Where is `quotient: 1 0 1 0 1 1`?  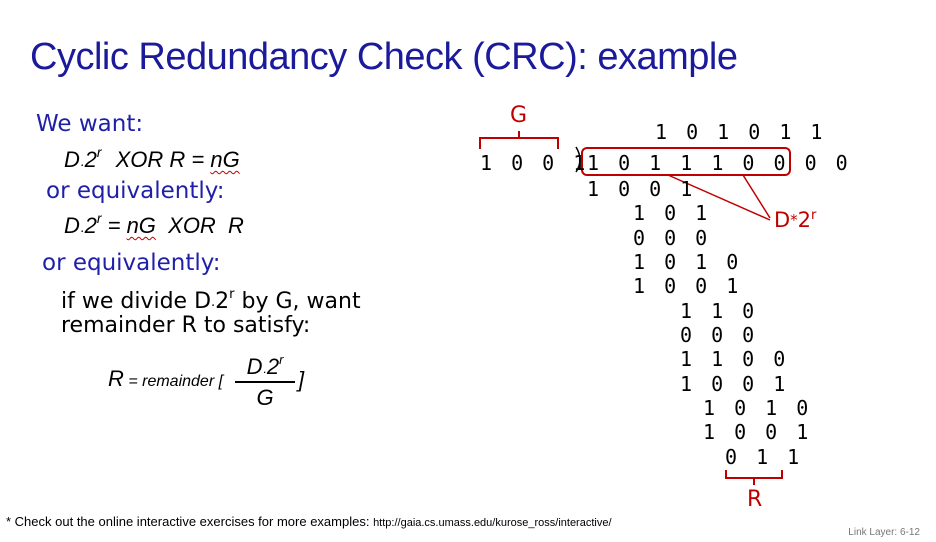
quotient: 1 0 1 0 1 1 is located at coordinates (740, 132).